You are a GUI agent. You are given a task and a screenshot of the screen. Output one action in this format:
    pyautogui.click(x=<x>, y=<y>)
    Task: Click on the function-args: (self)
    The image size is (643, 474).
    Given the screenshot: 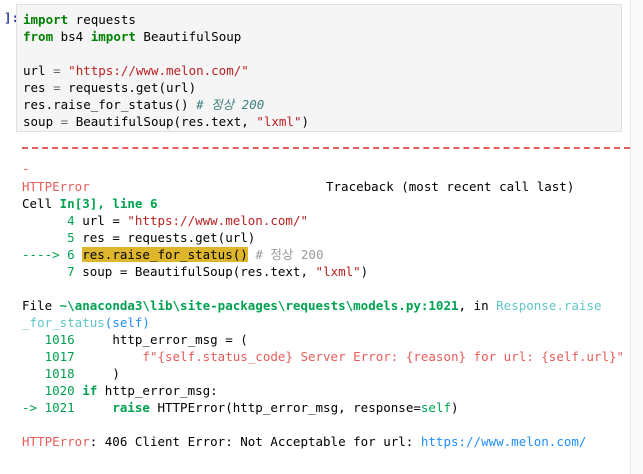 What is the action you would take?
    pyautogui.click(x=127, y=322)
    